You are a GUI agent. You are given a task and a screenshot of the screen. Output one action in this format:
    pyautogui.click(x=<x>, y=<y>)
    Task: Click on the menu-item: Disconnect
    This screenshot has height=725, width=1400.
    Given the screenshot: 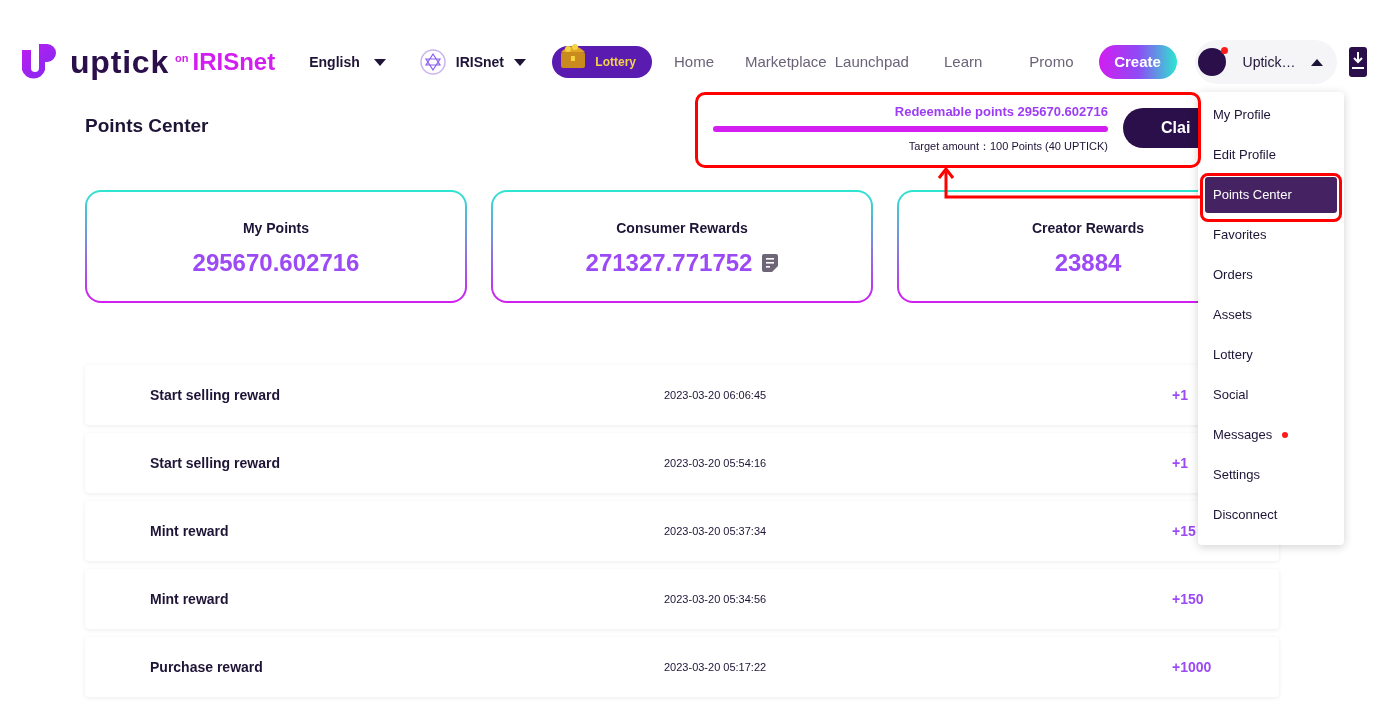 What is the action you would take?
    pyautogui.click(x=1271, y=515)
    